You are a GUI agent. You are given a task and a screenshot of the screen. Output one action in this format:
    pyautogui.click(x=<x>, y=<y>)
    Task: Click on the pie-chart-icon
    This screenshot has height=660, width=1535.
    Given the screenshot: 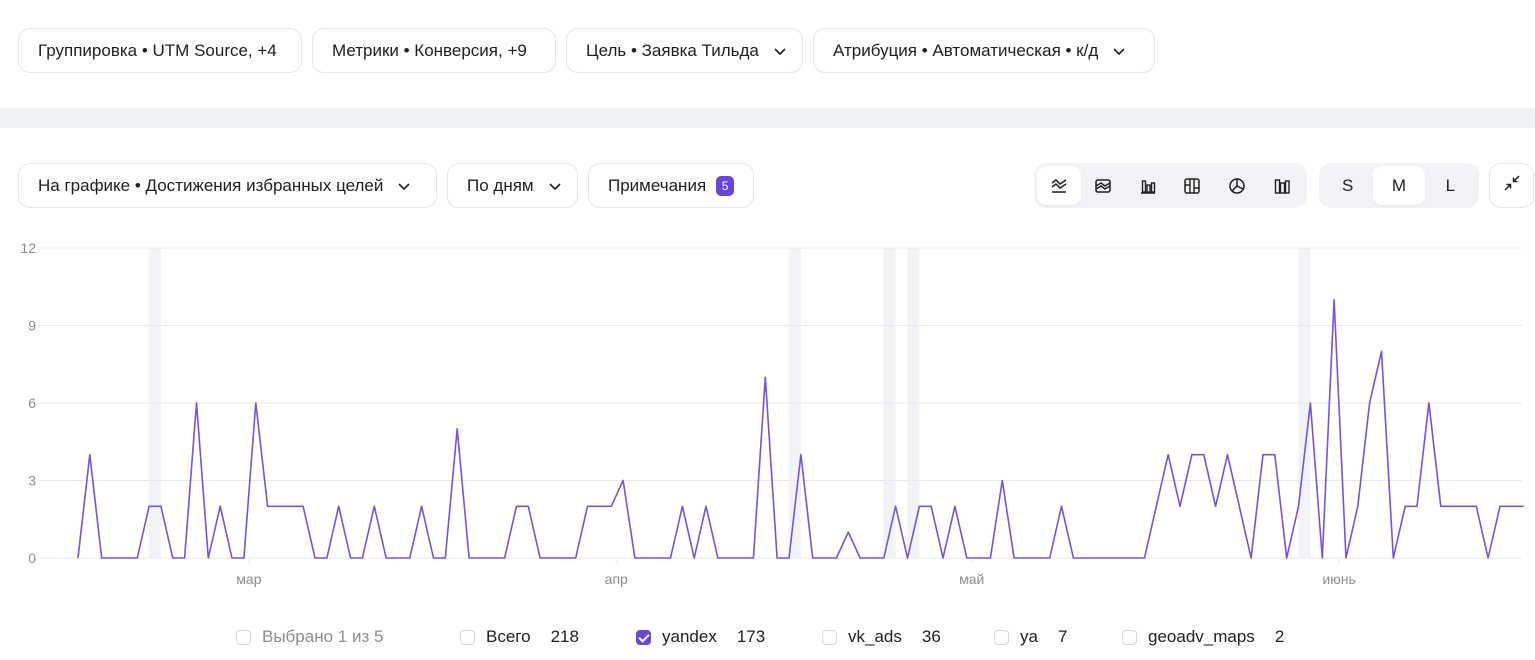 What is the action you would take?
    pyautogui.click(x=1237, y=186)
    